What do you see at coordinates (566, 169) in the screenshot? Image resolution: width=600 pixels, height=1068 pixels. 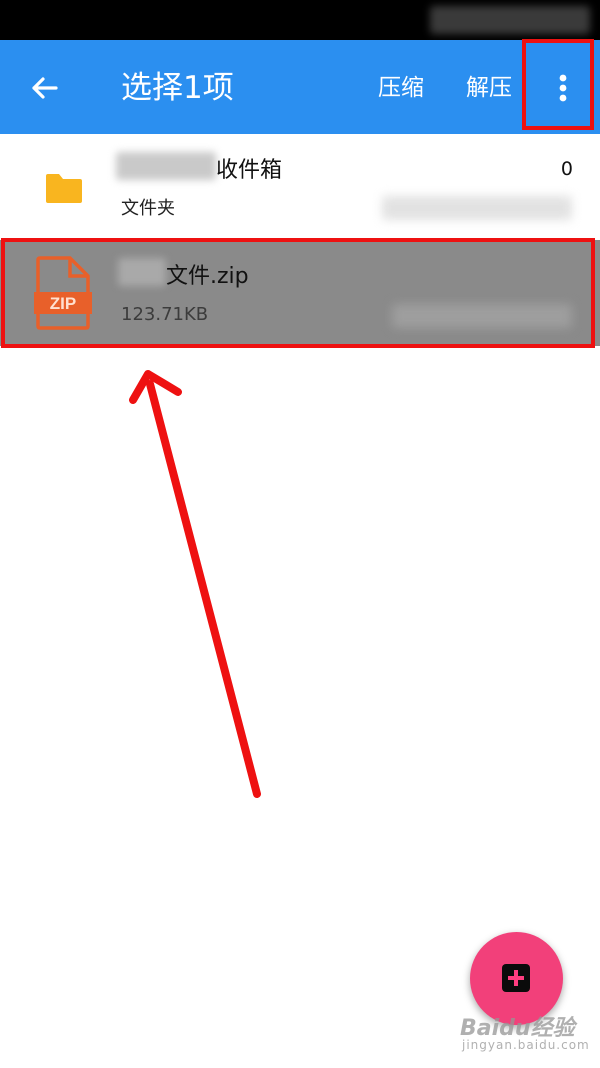 I see `folder-item-count: 0` at bounding box center [566, 169].